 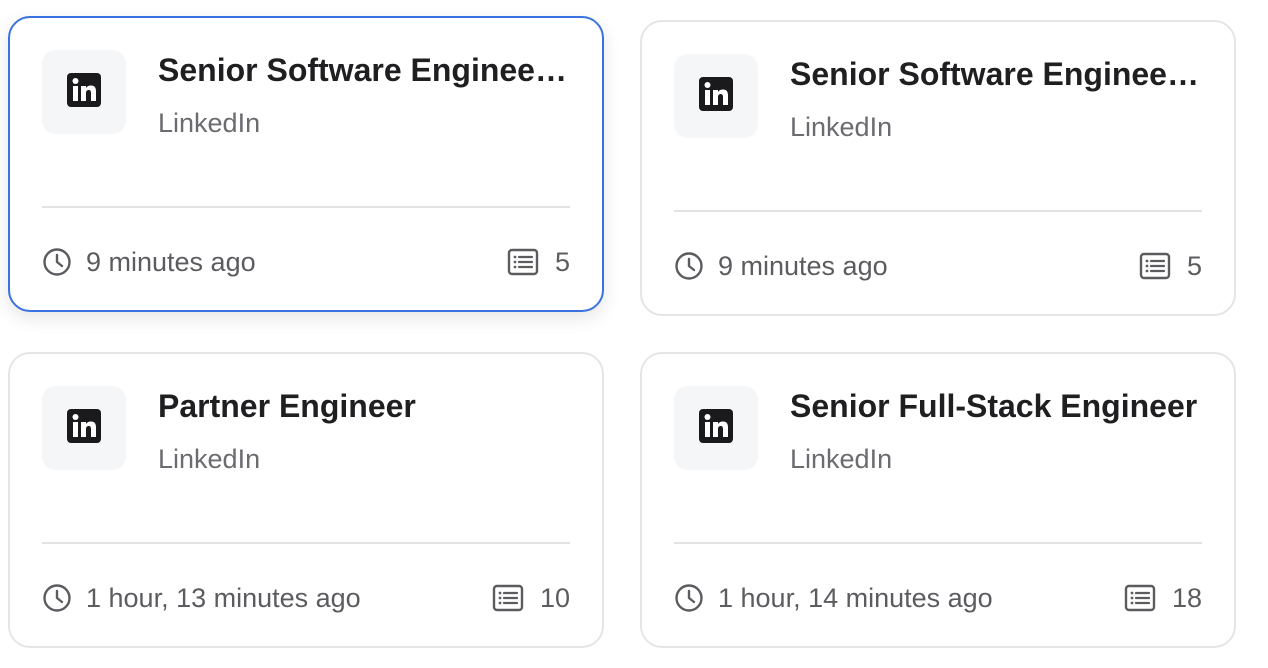 What do you see at coordinates (855, 597) in the screenshot?
I see `posted-time-text: 1 hour, 14 minutes ago` at bounding box center [855, 597].